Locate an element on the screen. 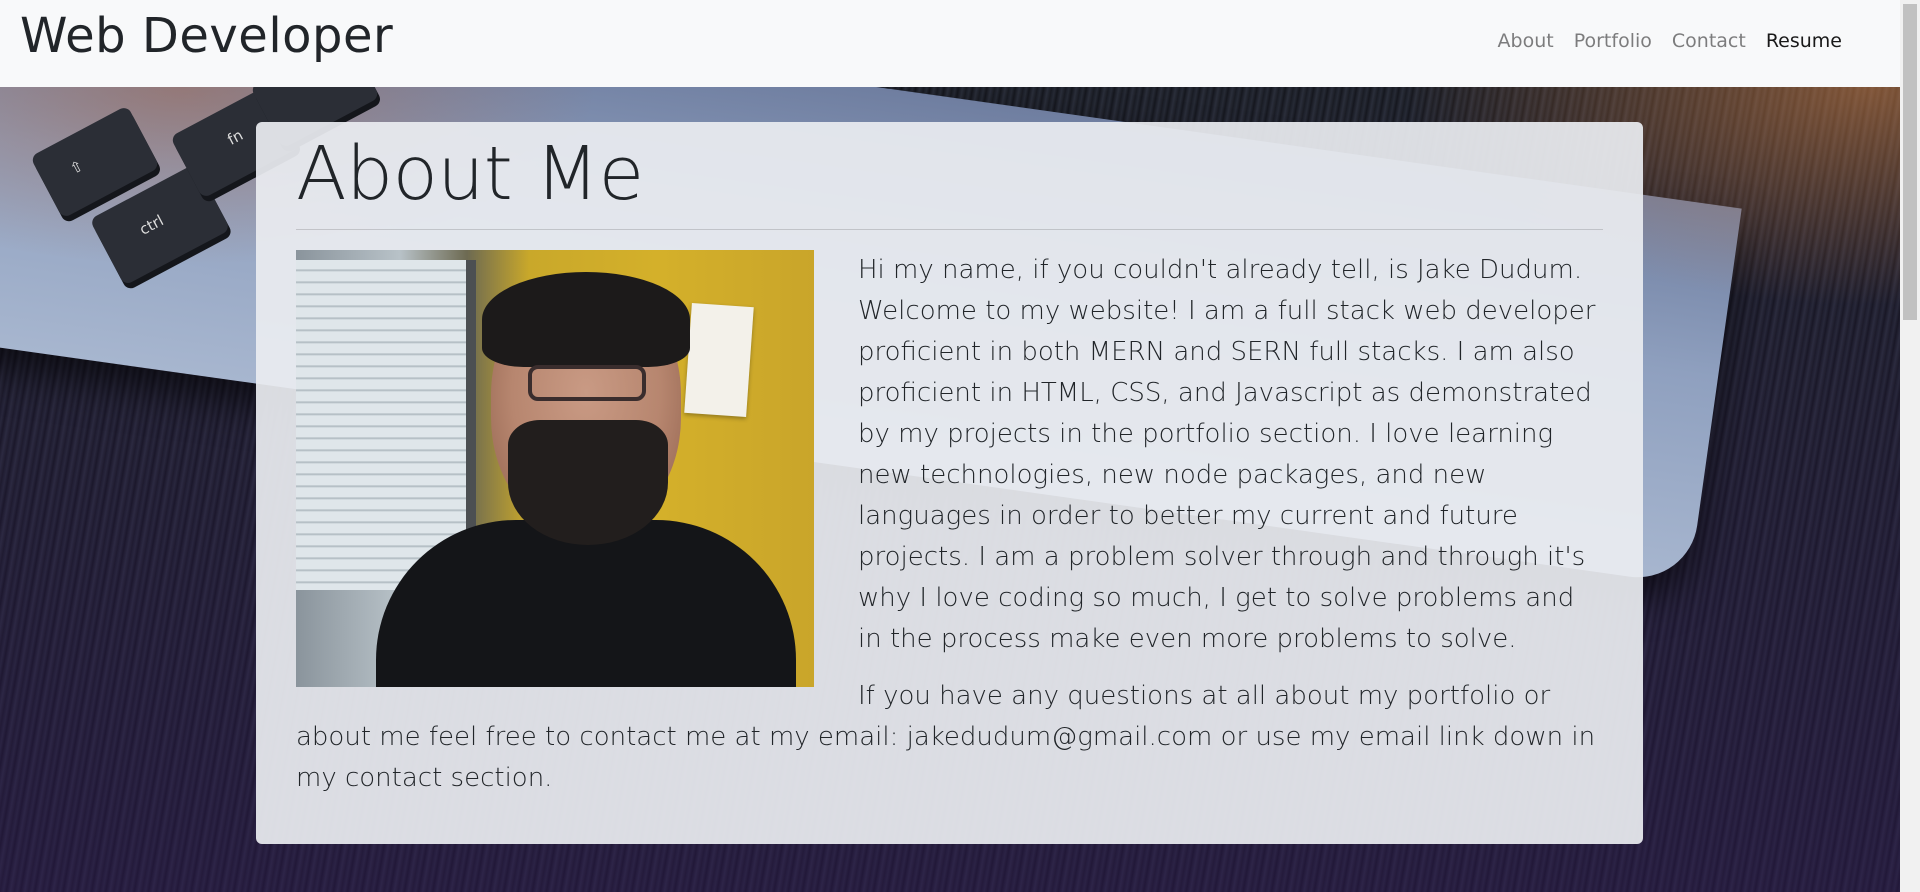 Image resolution: width=1920 pixels, height=892 pixels. brand-link: Web Developer is located at coordinates (206, 36).